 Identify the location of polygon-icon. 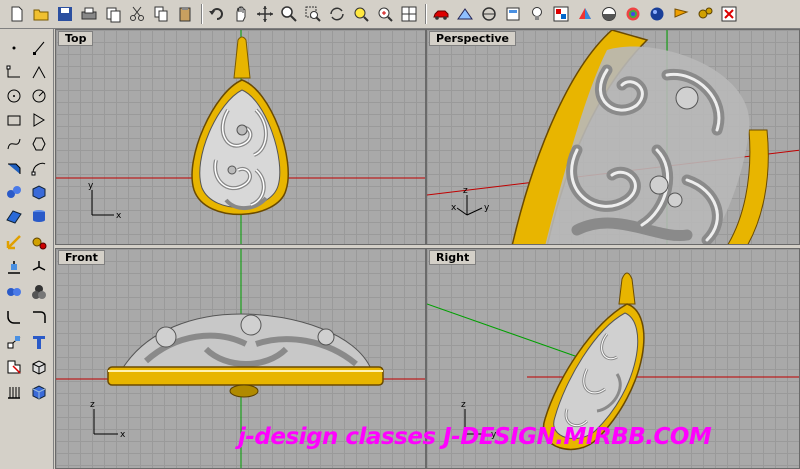
(39, 120).